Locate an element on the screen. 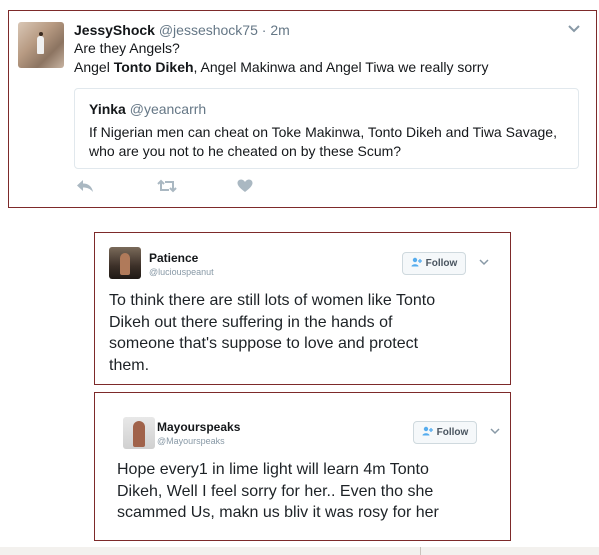 The height and width of the screenshot is (555, 599). user-name: Patience is located at coordinates (173, 258).